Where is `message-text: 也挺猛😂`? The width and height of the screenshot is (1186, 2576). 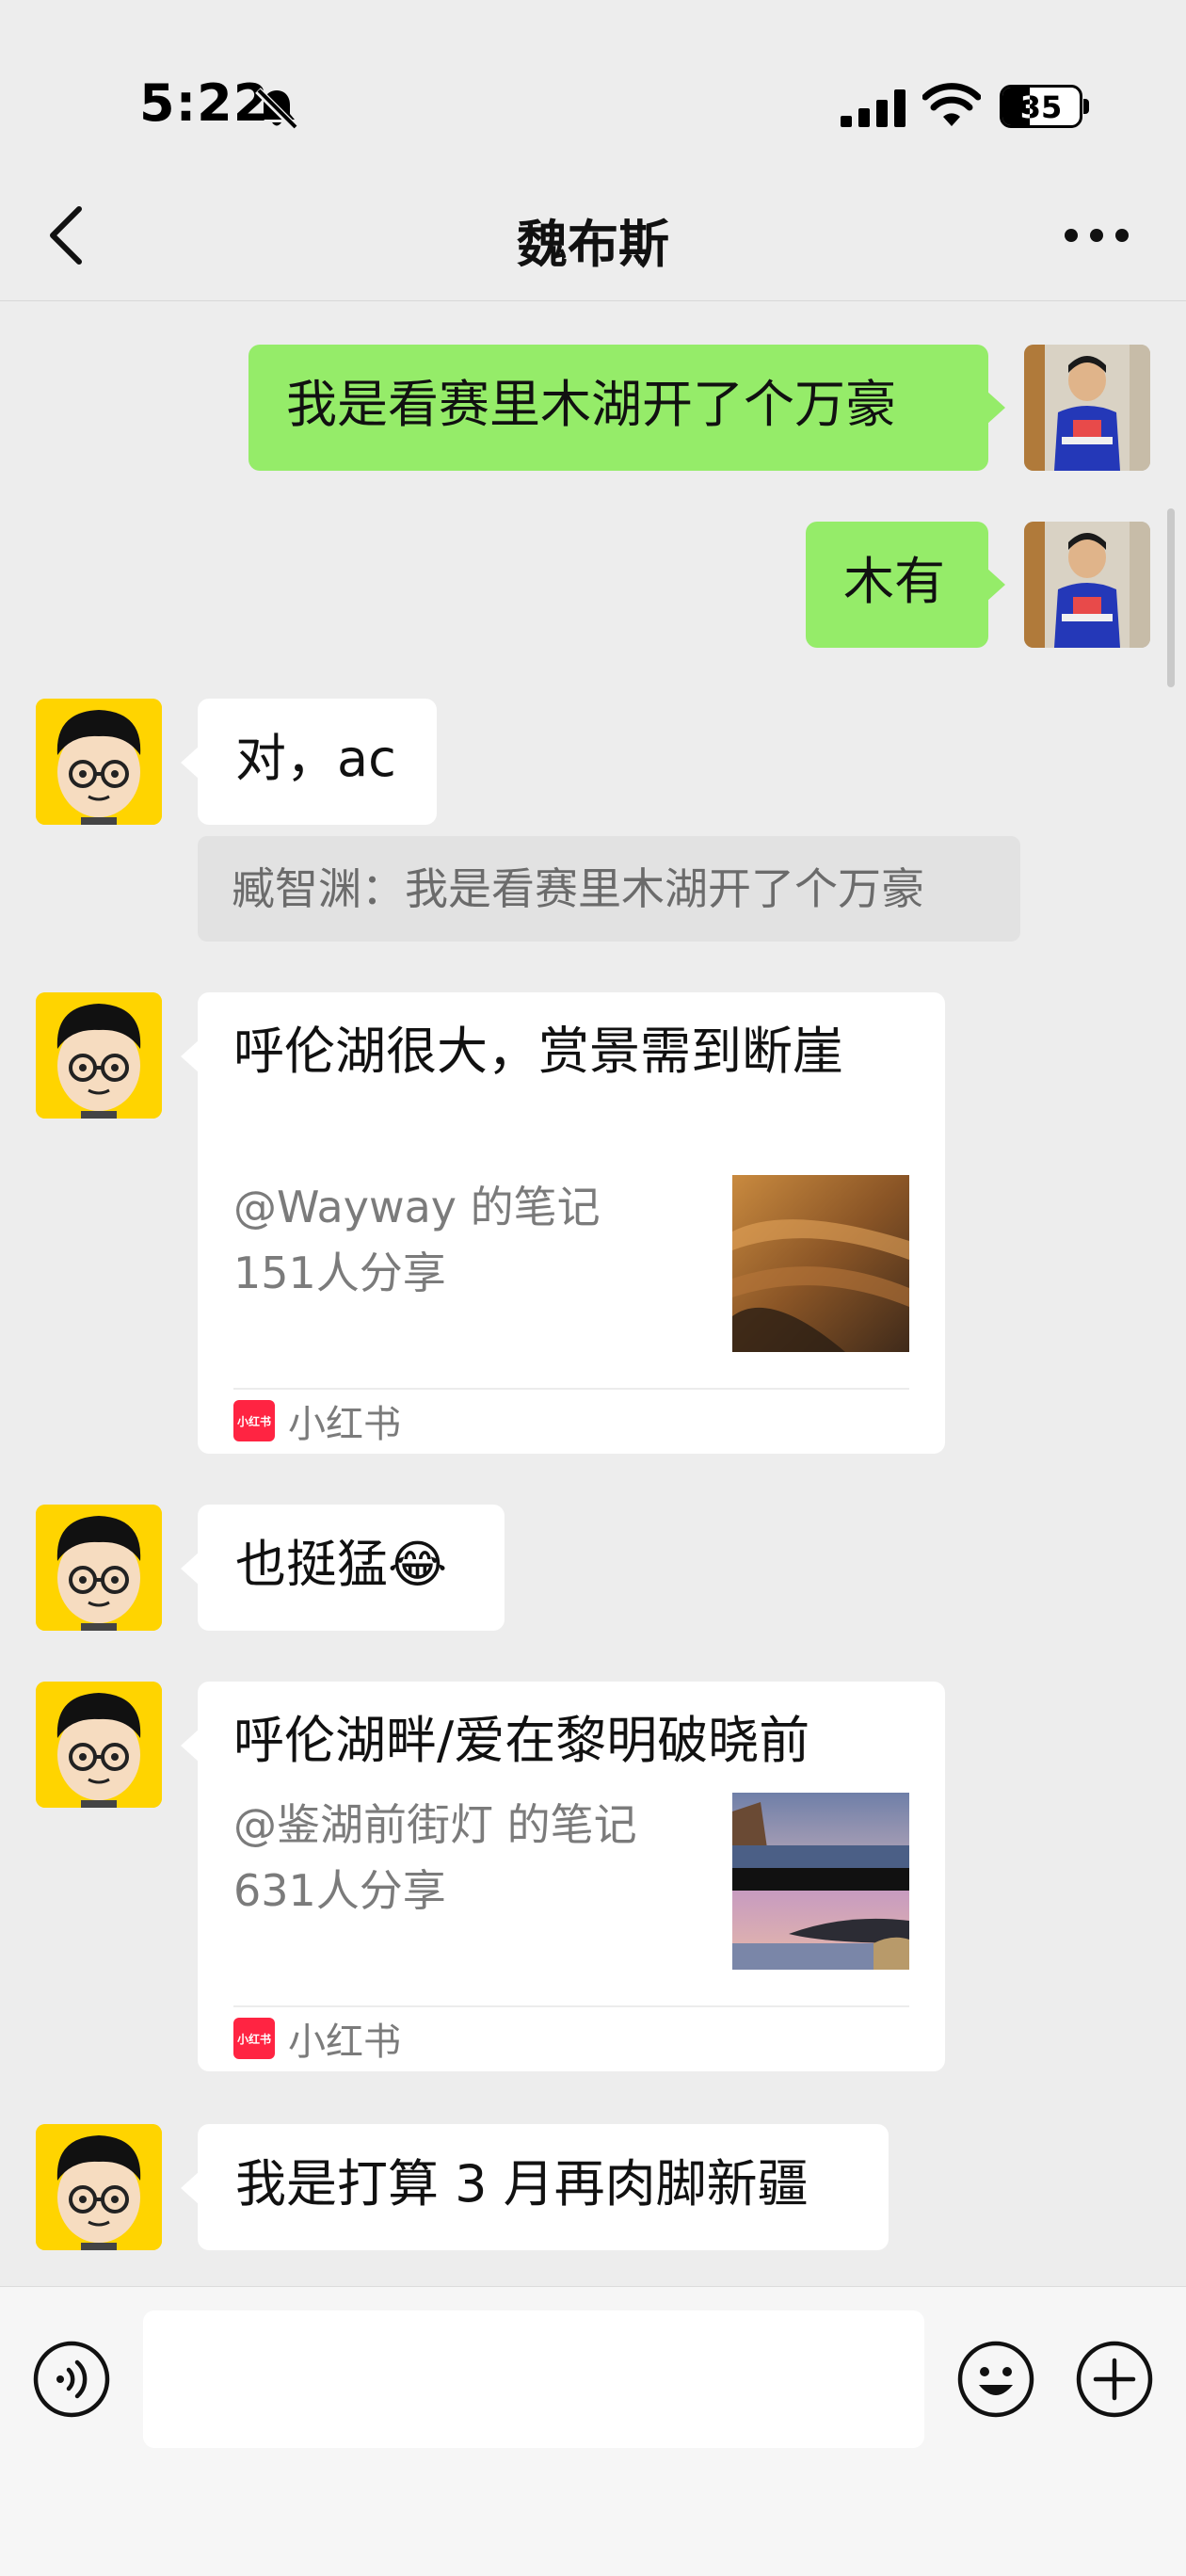
message-text: 也挺猛😂 is located at coordinates (341, 1564).